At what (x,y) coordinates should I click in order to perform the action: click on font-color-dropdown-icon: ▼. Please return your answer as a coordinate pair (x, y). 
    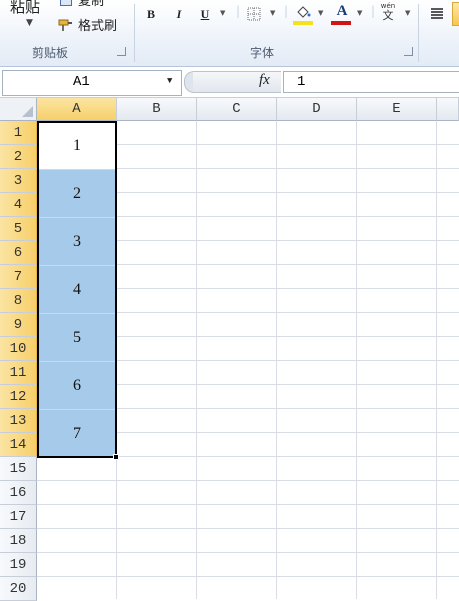
    Looking at the image, I should click on (359, 13).